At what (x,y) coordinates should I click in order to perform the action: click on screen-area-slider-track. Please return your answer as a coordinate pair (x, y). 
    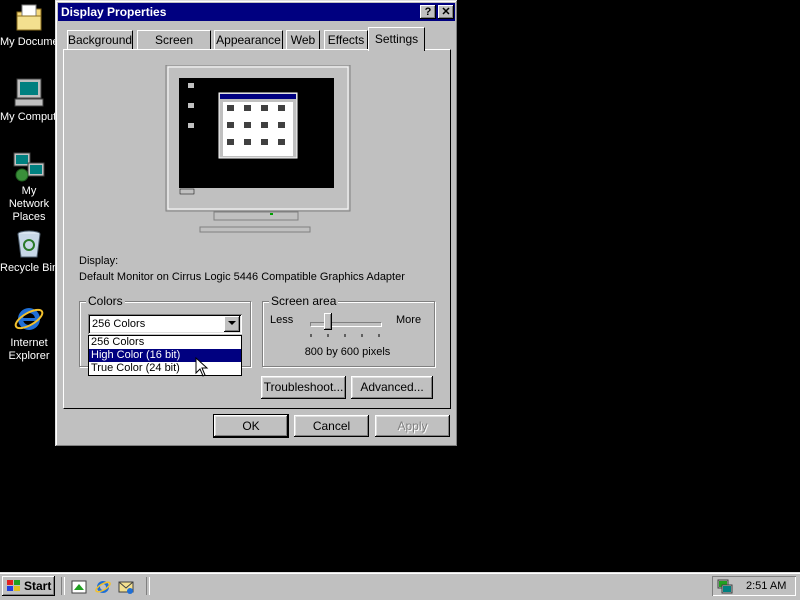
    Looking at the image, I should click on (346, 324).